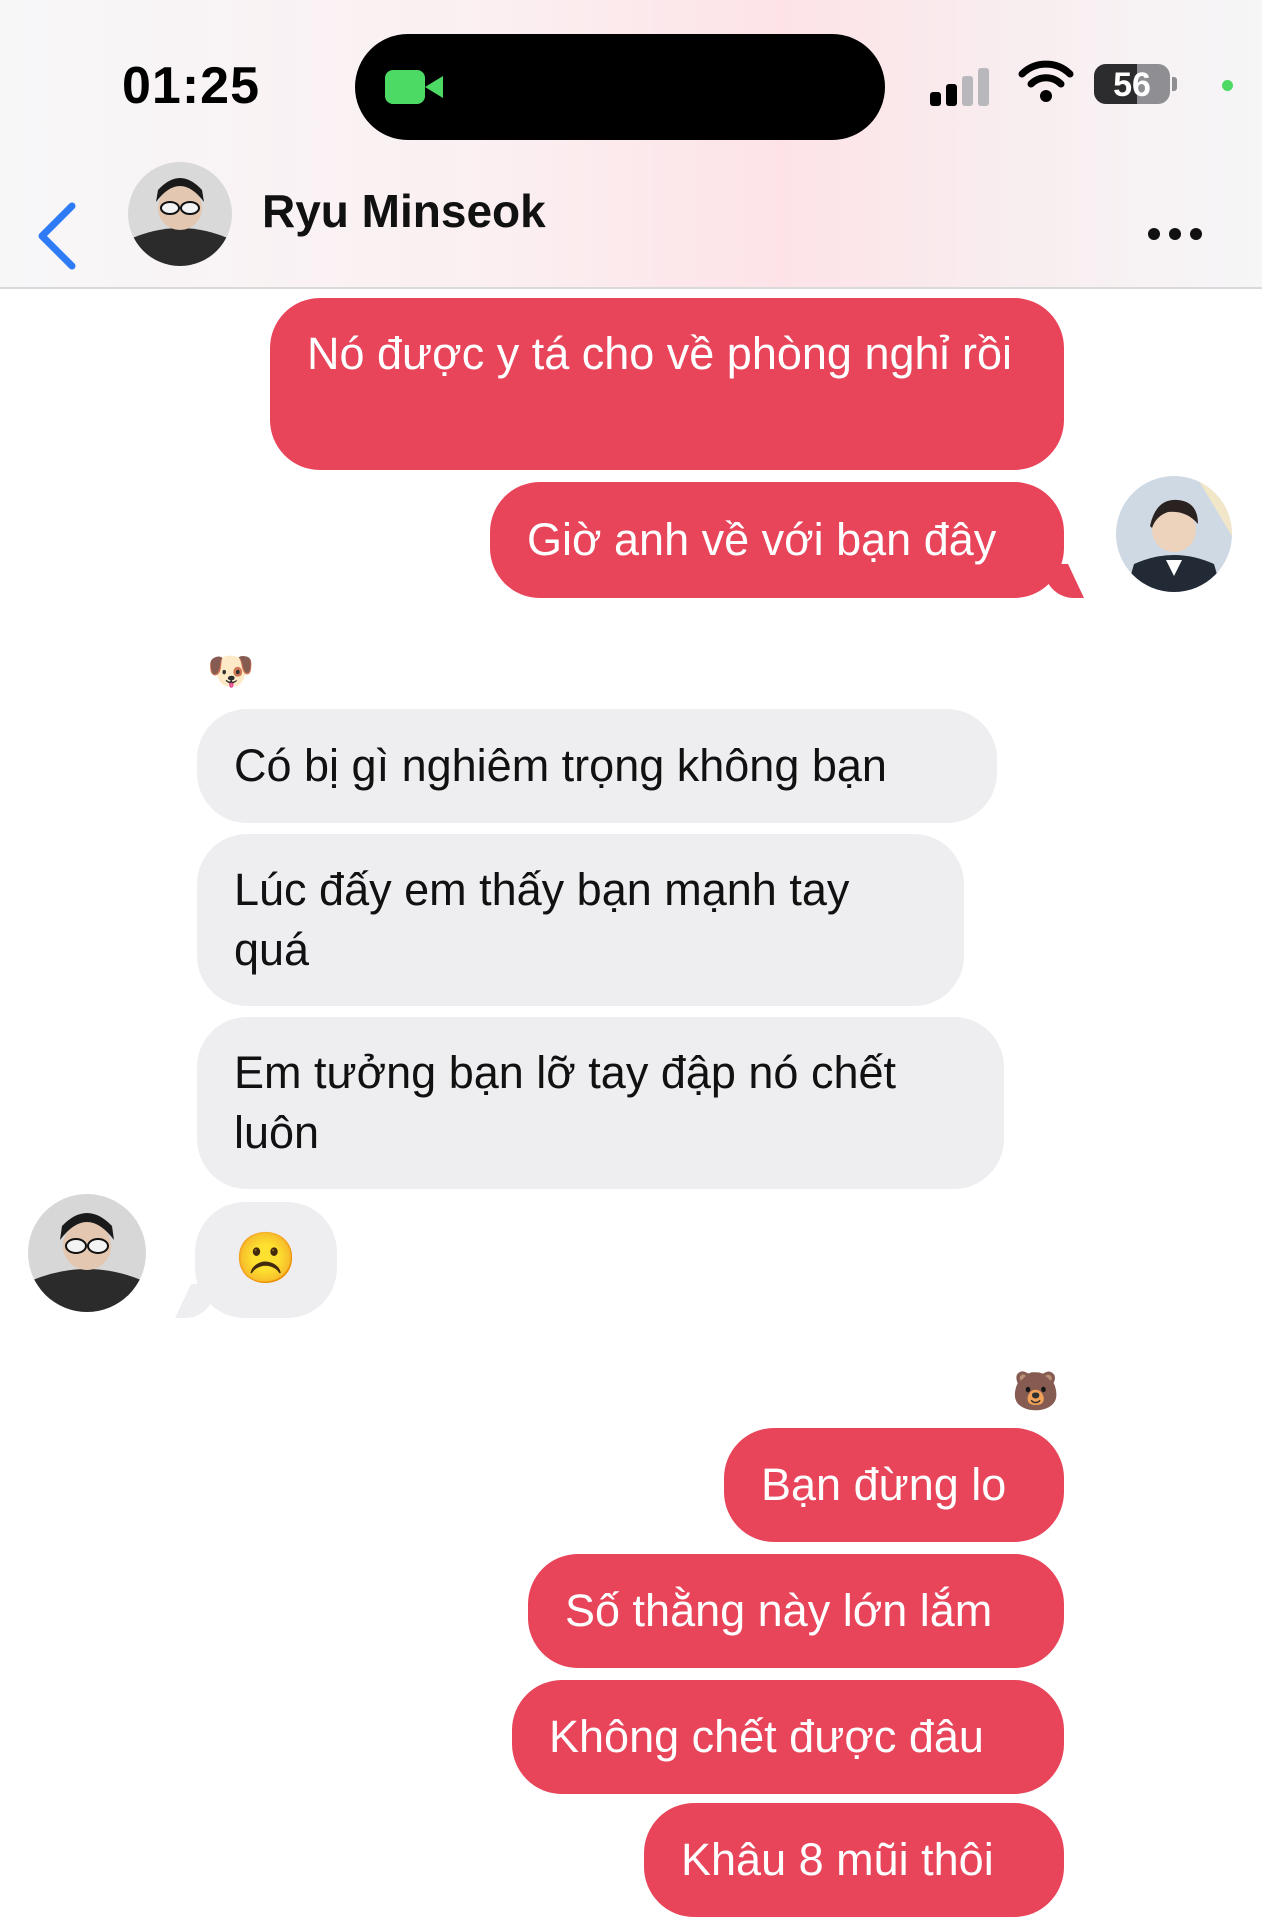  I want to click on message-text: Khâu 8 mũi thôi, so click(837, 1859).